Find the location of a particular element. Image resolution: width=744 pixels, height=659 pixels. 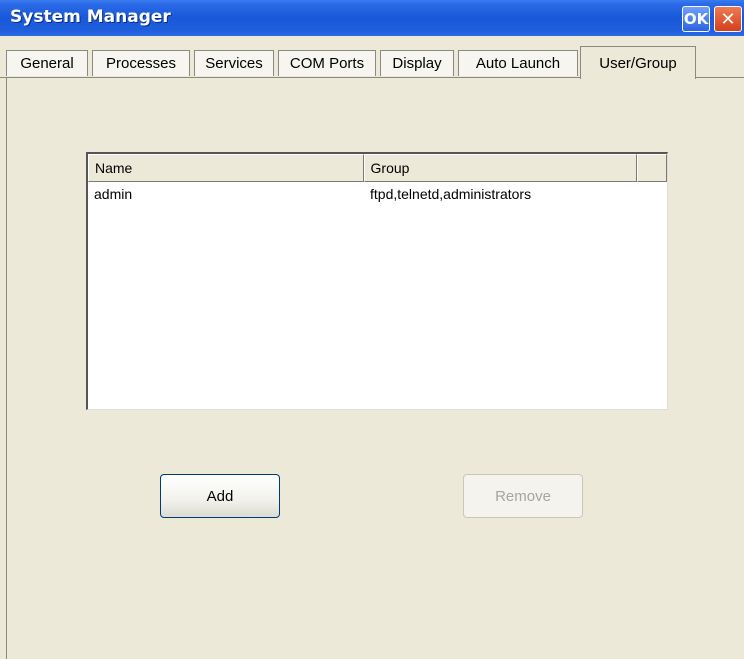

close-icon: ✕ is located at coordinates (728, 19).